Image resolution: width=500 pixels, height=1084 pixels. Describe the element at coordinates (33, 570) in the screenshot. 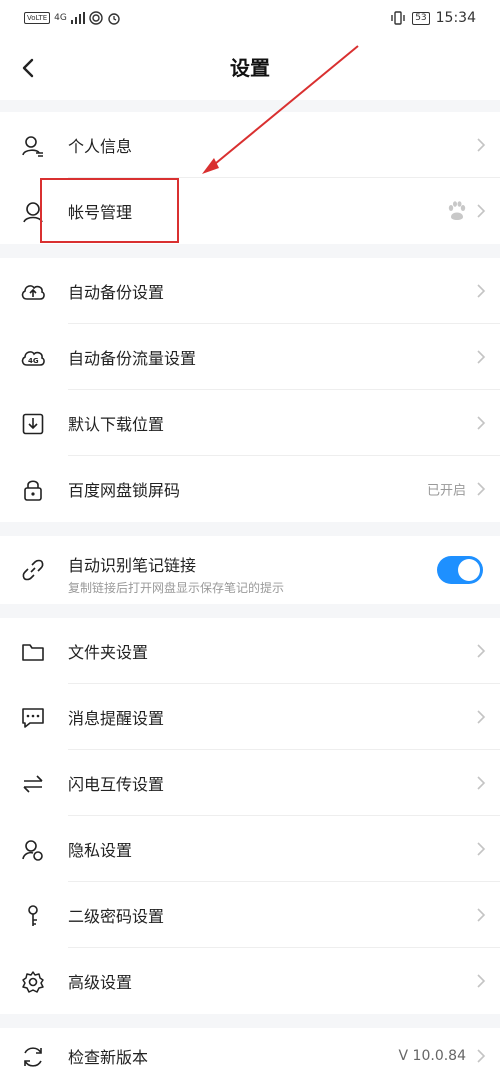

I see `link-icon` at that location.